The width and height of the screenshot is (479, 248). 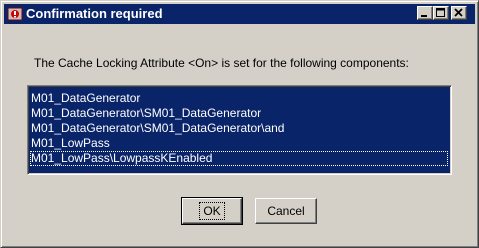 I want to click on ok-button-label: OK, so click(x=212, y=211).